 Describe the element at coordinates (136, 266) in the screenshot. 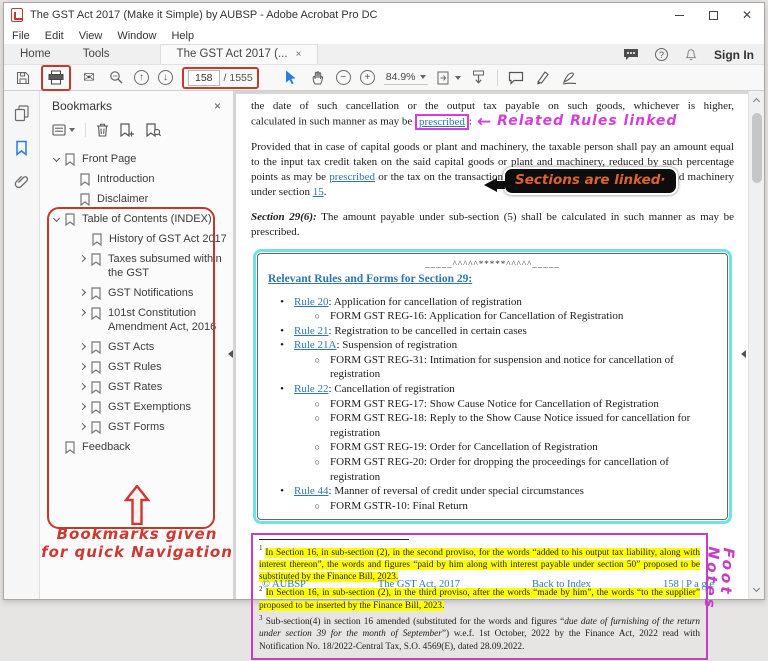

I see `bookmark-taxes-subsumed: Taxes subsumed within the GST` at that location.